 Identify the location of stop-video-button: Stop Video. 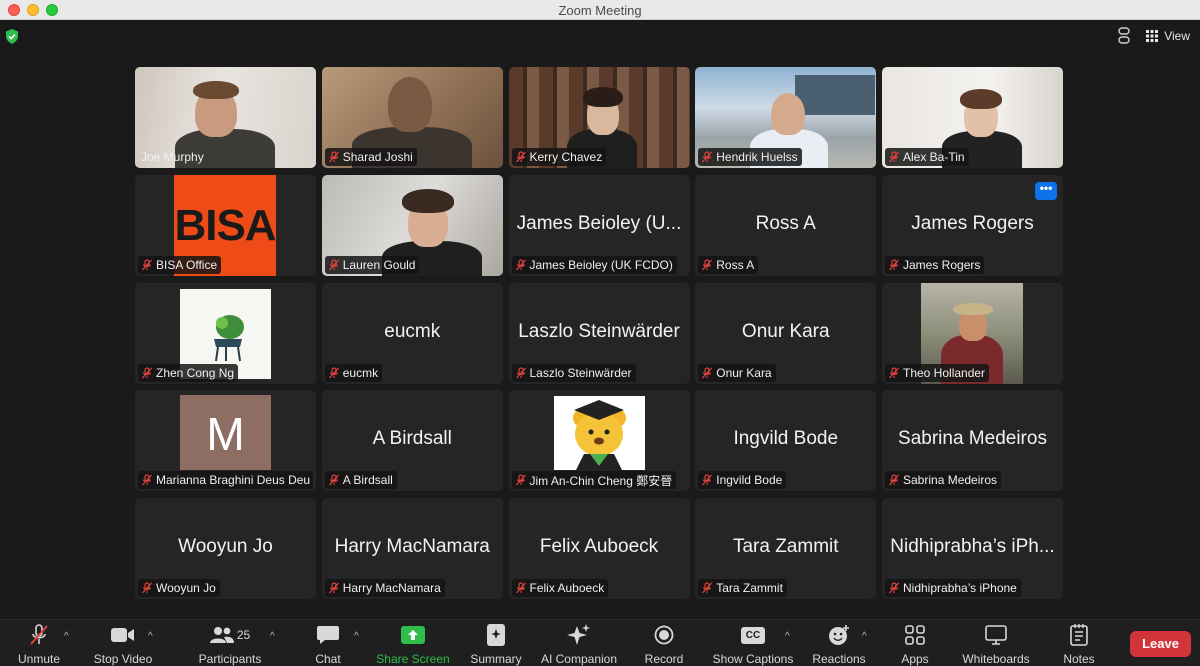
(123, 645).